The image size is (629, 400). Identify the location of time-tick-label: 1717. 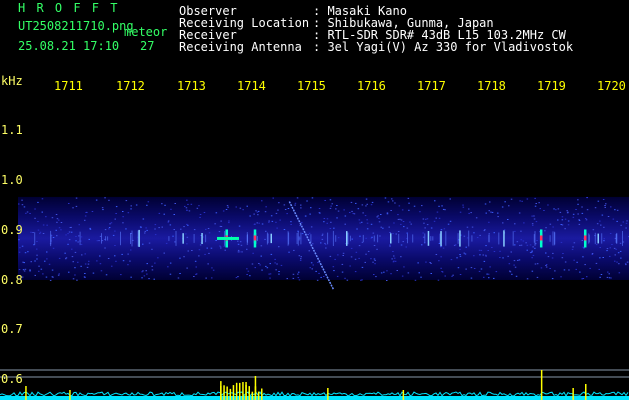
(431, 86).